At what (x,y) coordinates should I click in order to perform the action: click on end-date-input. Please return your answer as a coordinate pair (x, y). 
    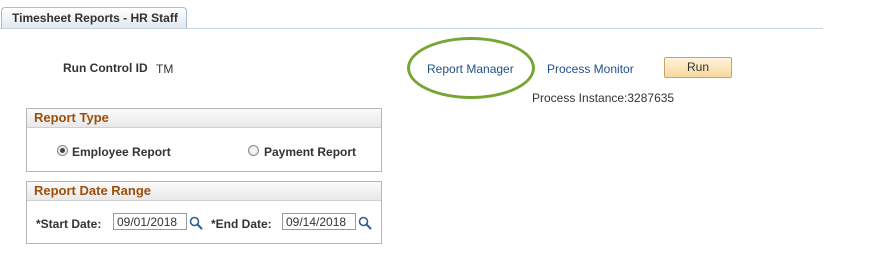
    Looking at the image, I should click on (319, 221).